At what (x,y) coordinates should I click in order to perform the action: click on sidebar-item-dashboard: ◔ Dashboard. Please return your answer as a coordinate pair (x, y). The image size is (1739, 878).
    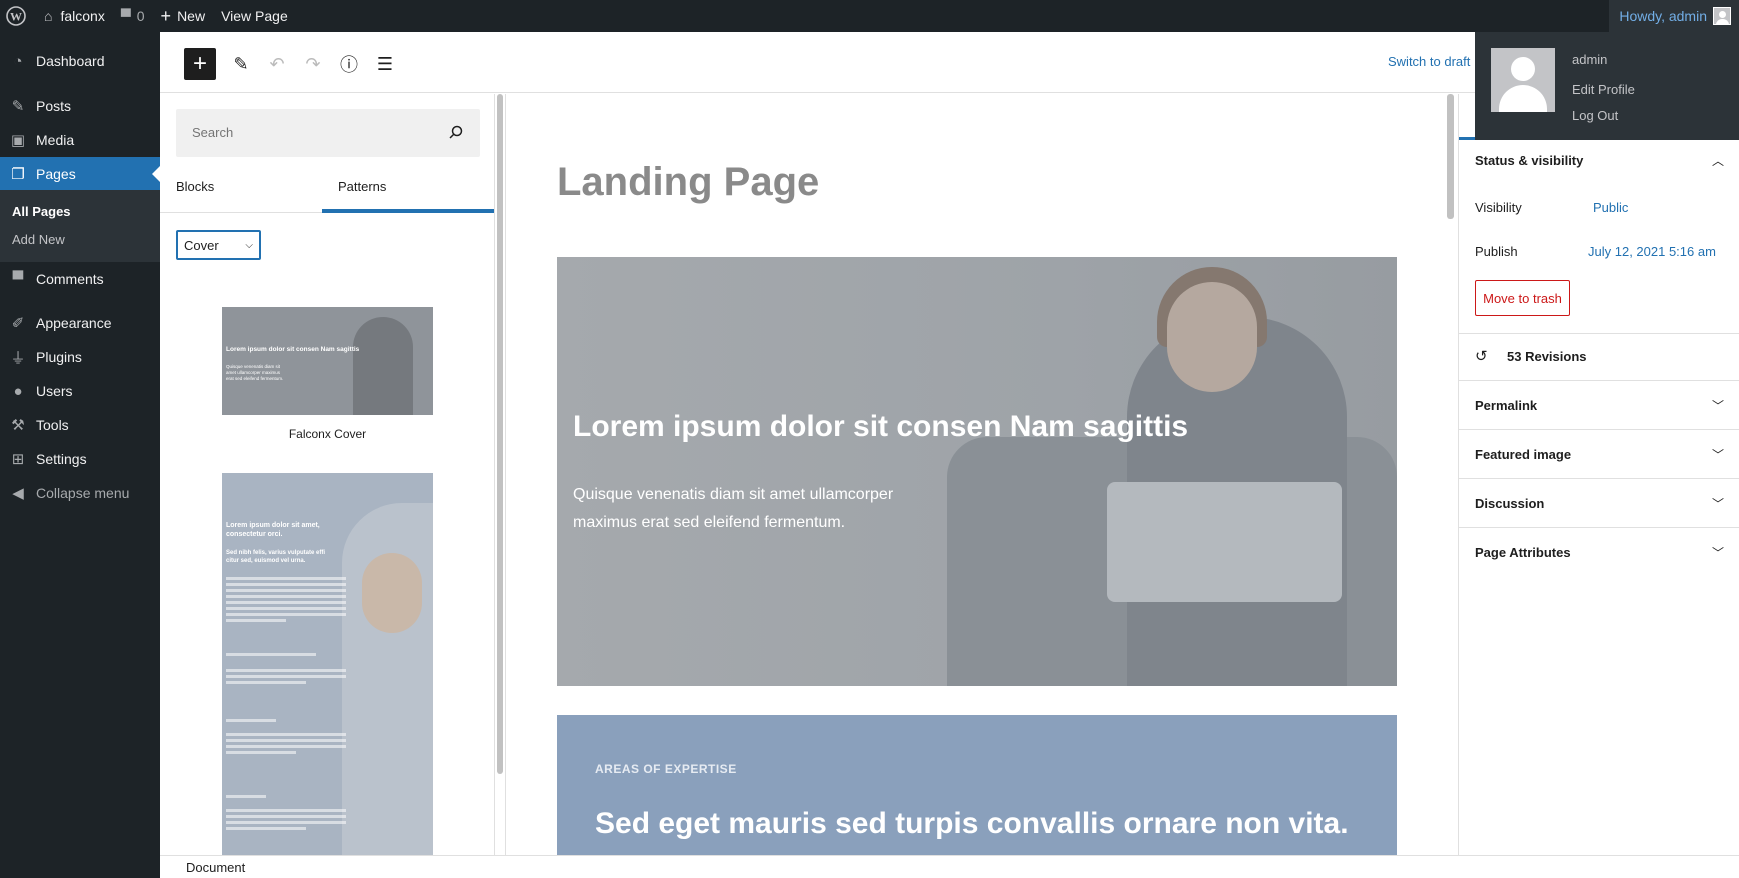
    Looking at the image, I should click on (80, 61).